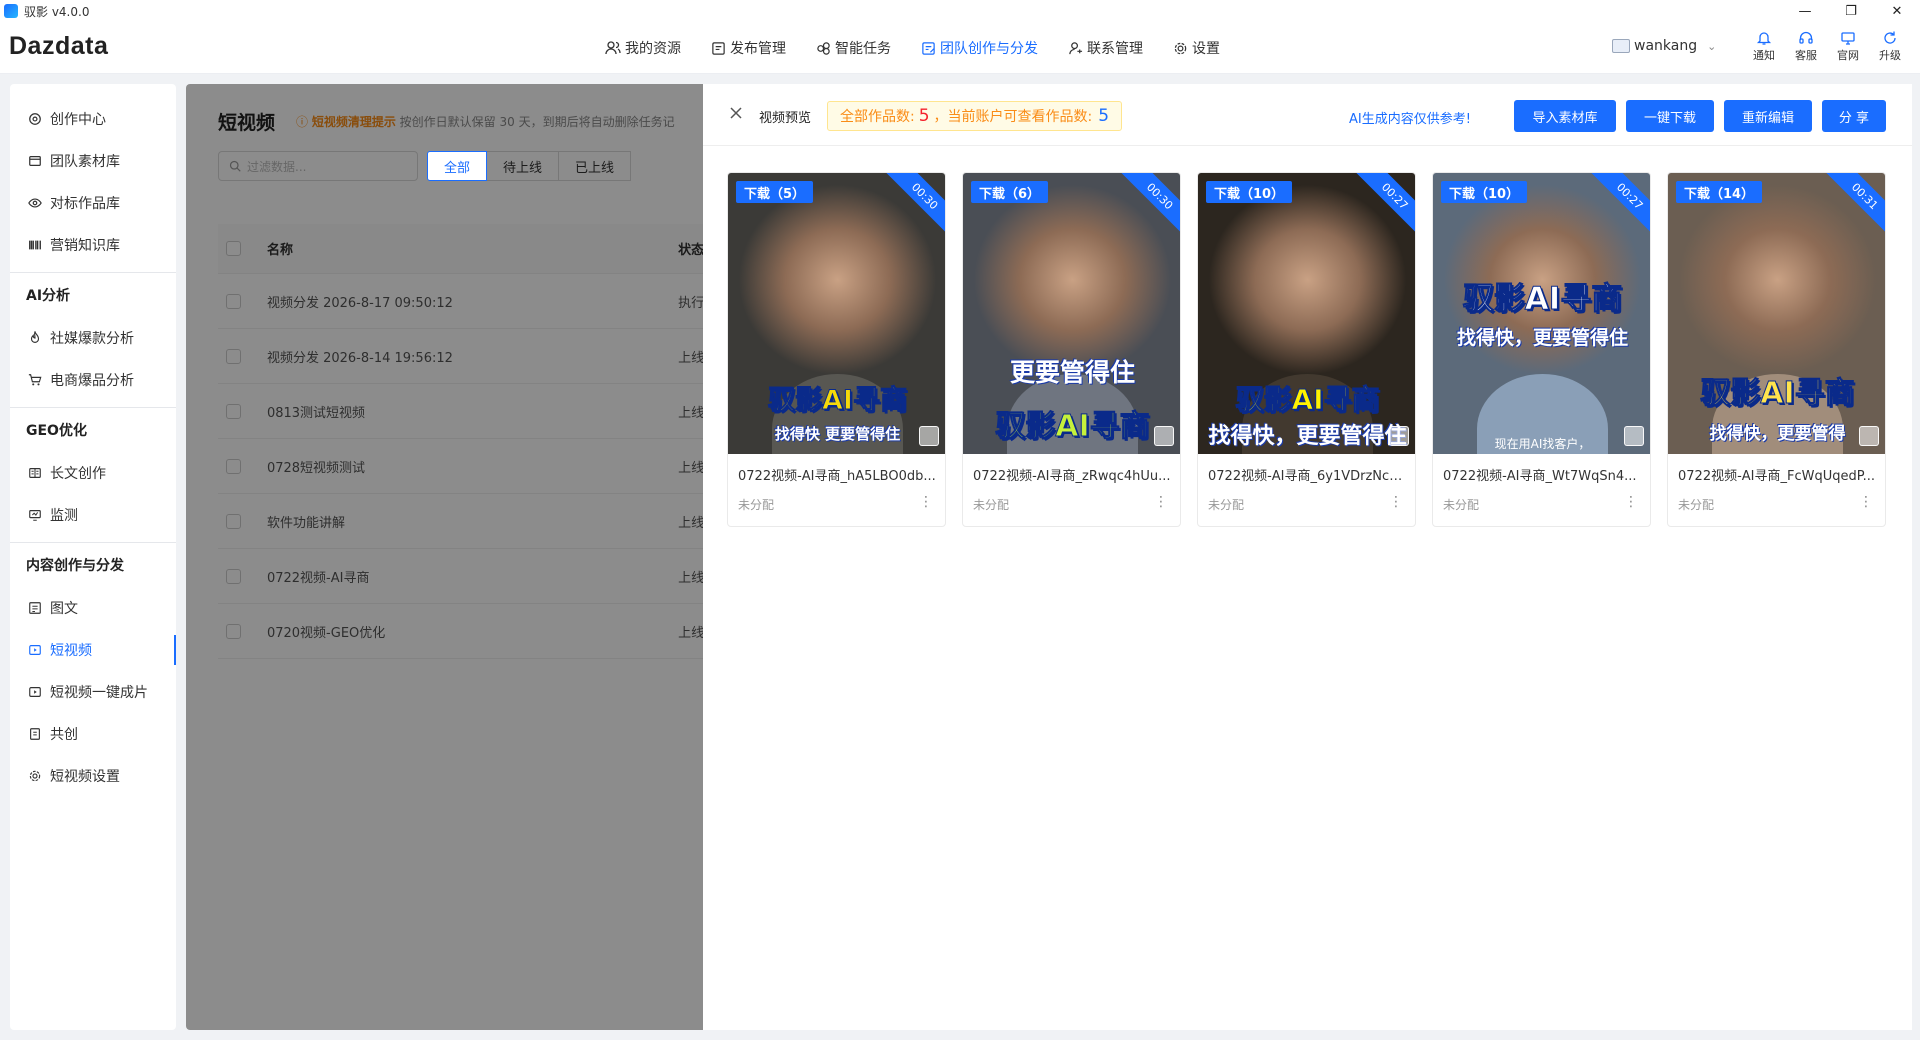  I want to click on notifications-button: 通知, so click(1764, 46).